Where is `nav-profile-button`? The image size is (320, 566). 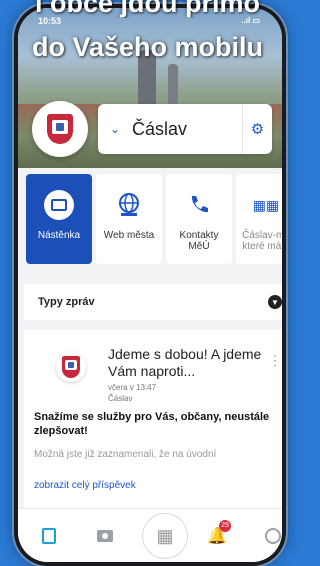
nav-profile-button is located at coordinates (272, 536).